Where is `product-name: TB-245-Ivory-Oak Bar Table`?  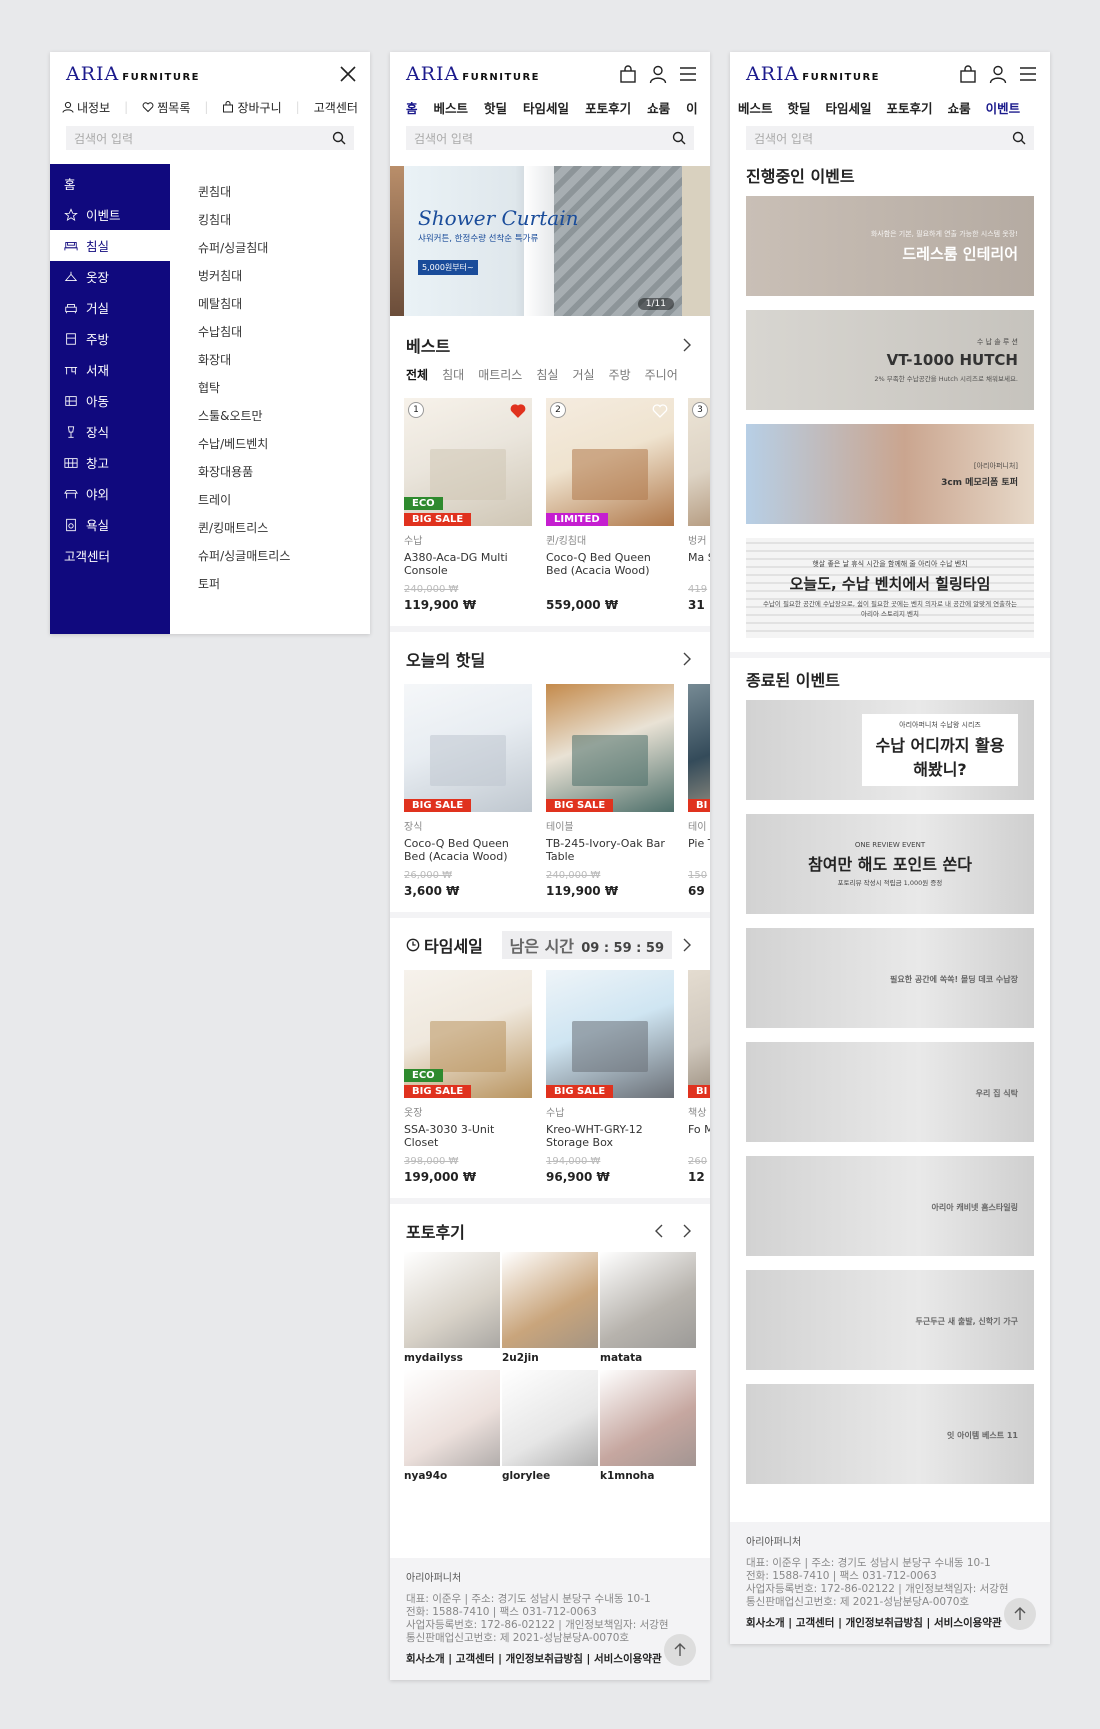
product-name: TB-245-Ivory-Oak Bar Table is located at coordinates (610, 851).